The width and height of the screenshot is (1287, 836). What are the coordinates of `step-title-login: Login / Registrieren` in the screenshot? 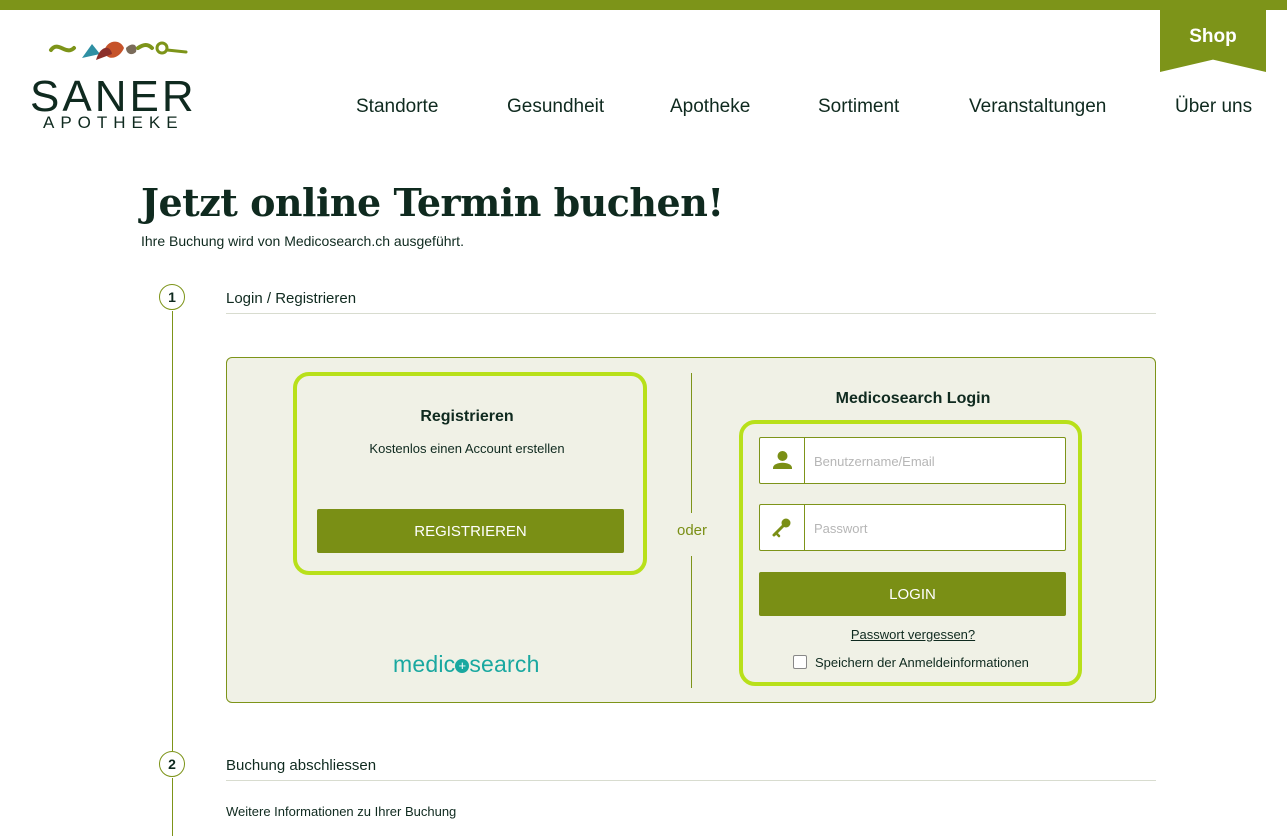 It's located at (291, 298).